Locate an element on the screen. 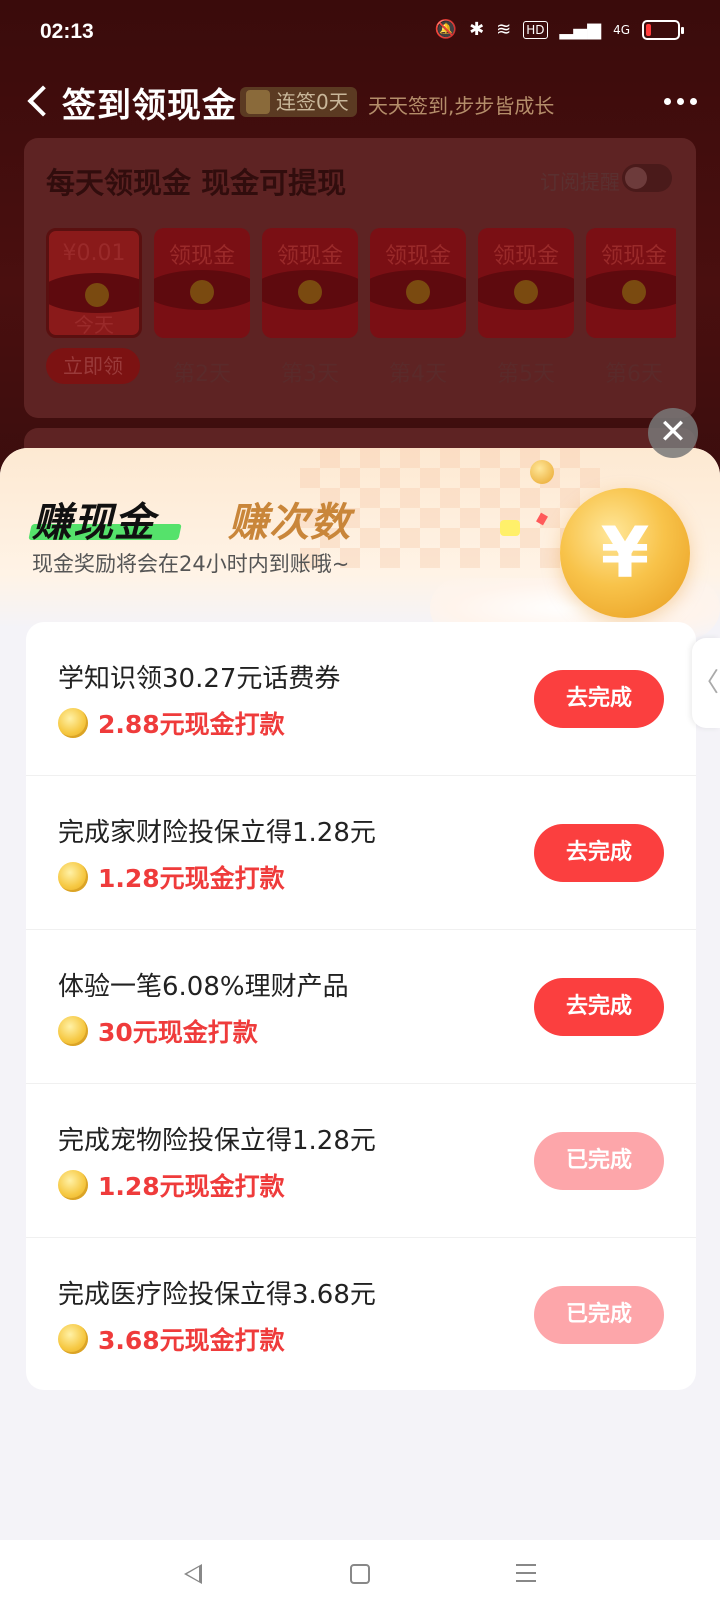 The height and width of the screenshot is (1612, 720). 4g-signal-icon: 4G is located at coordinates (621, 30).